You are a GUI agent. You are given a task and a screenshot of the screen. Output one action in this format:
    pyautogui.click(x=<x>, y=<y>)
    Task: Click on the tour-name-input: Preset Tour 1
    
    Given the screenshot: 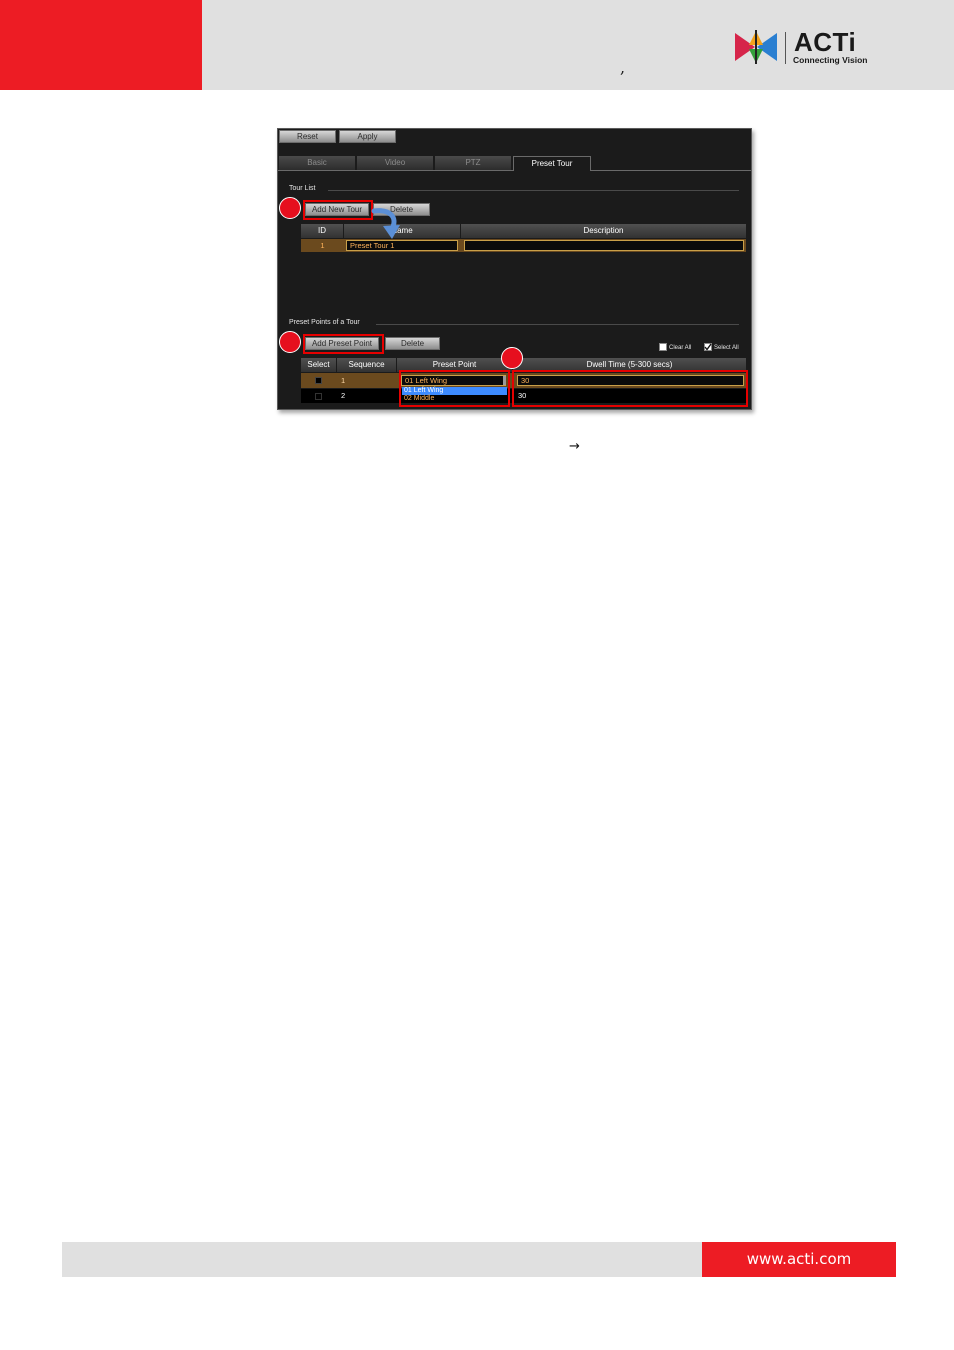 What is the action you would take?
    pyautogui.click(x=402, y=245)
    